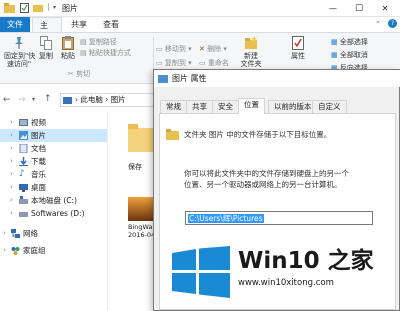  I want to click on pin-icon, so click(19, 43).